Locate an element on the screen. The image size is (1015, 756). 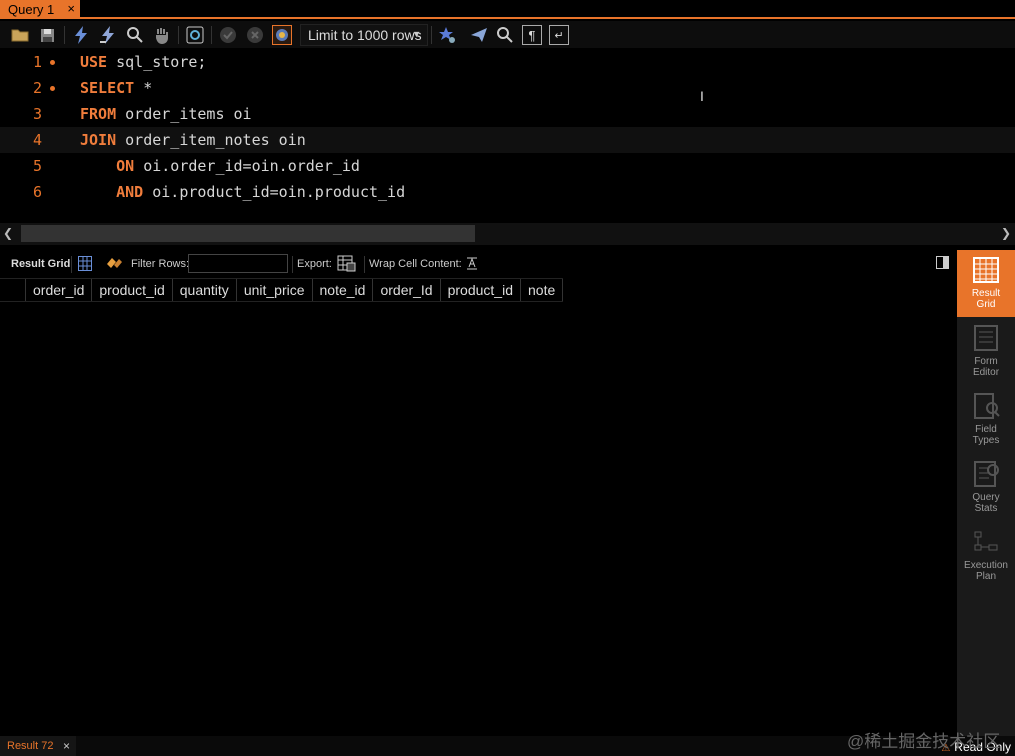
sql-keyword: USE is located at coordinates (94, 62).